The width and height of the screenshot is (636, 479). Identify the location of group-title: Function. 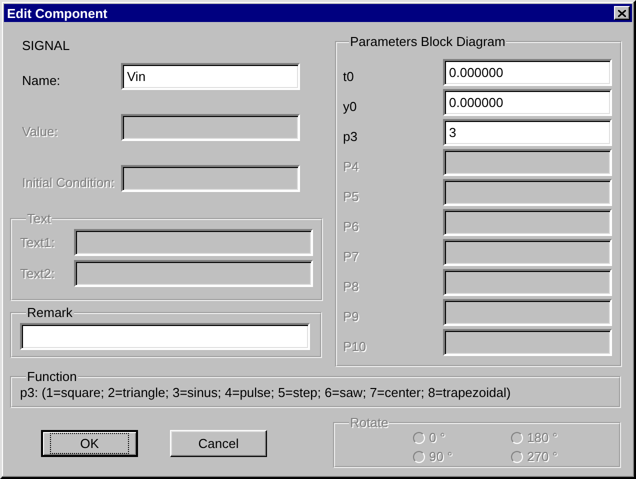
(52, 377).